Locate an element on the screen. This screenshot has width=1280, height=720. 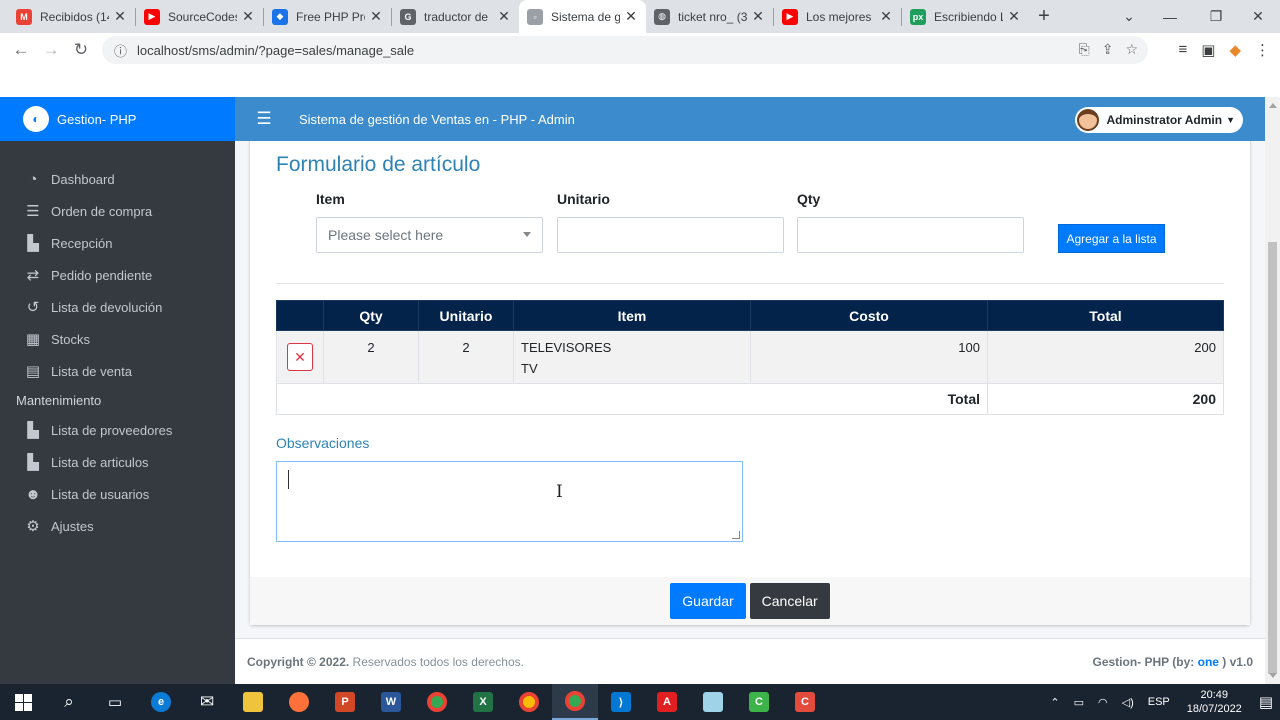
translate-icon: ⎘ is located at coordinates (1084, 49).